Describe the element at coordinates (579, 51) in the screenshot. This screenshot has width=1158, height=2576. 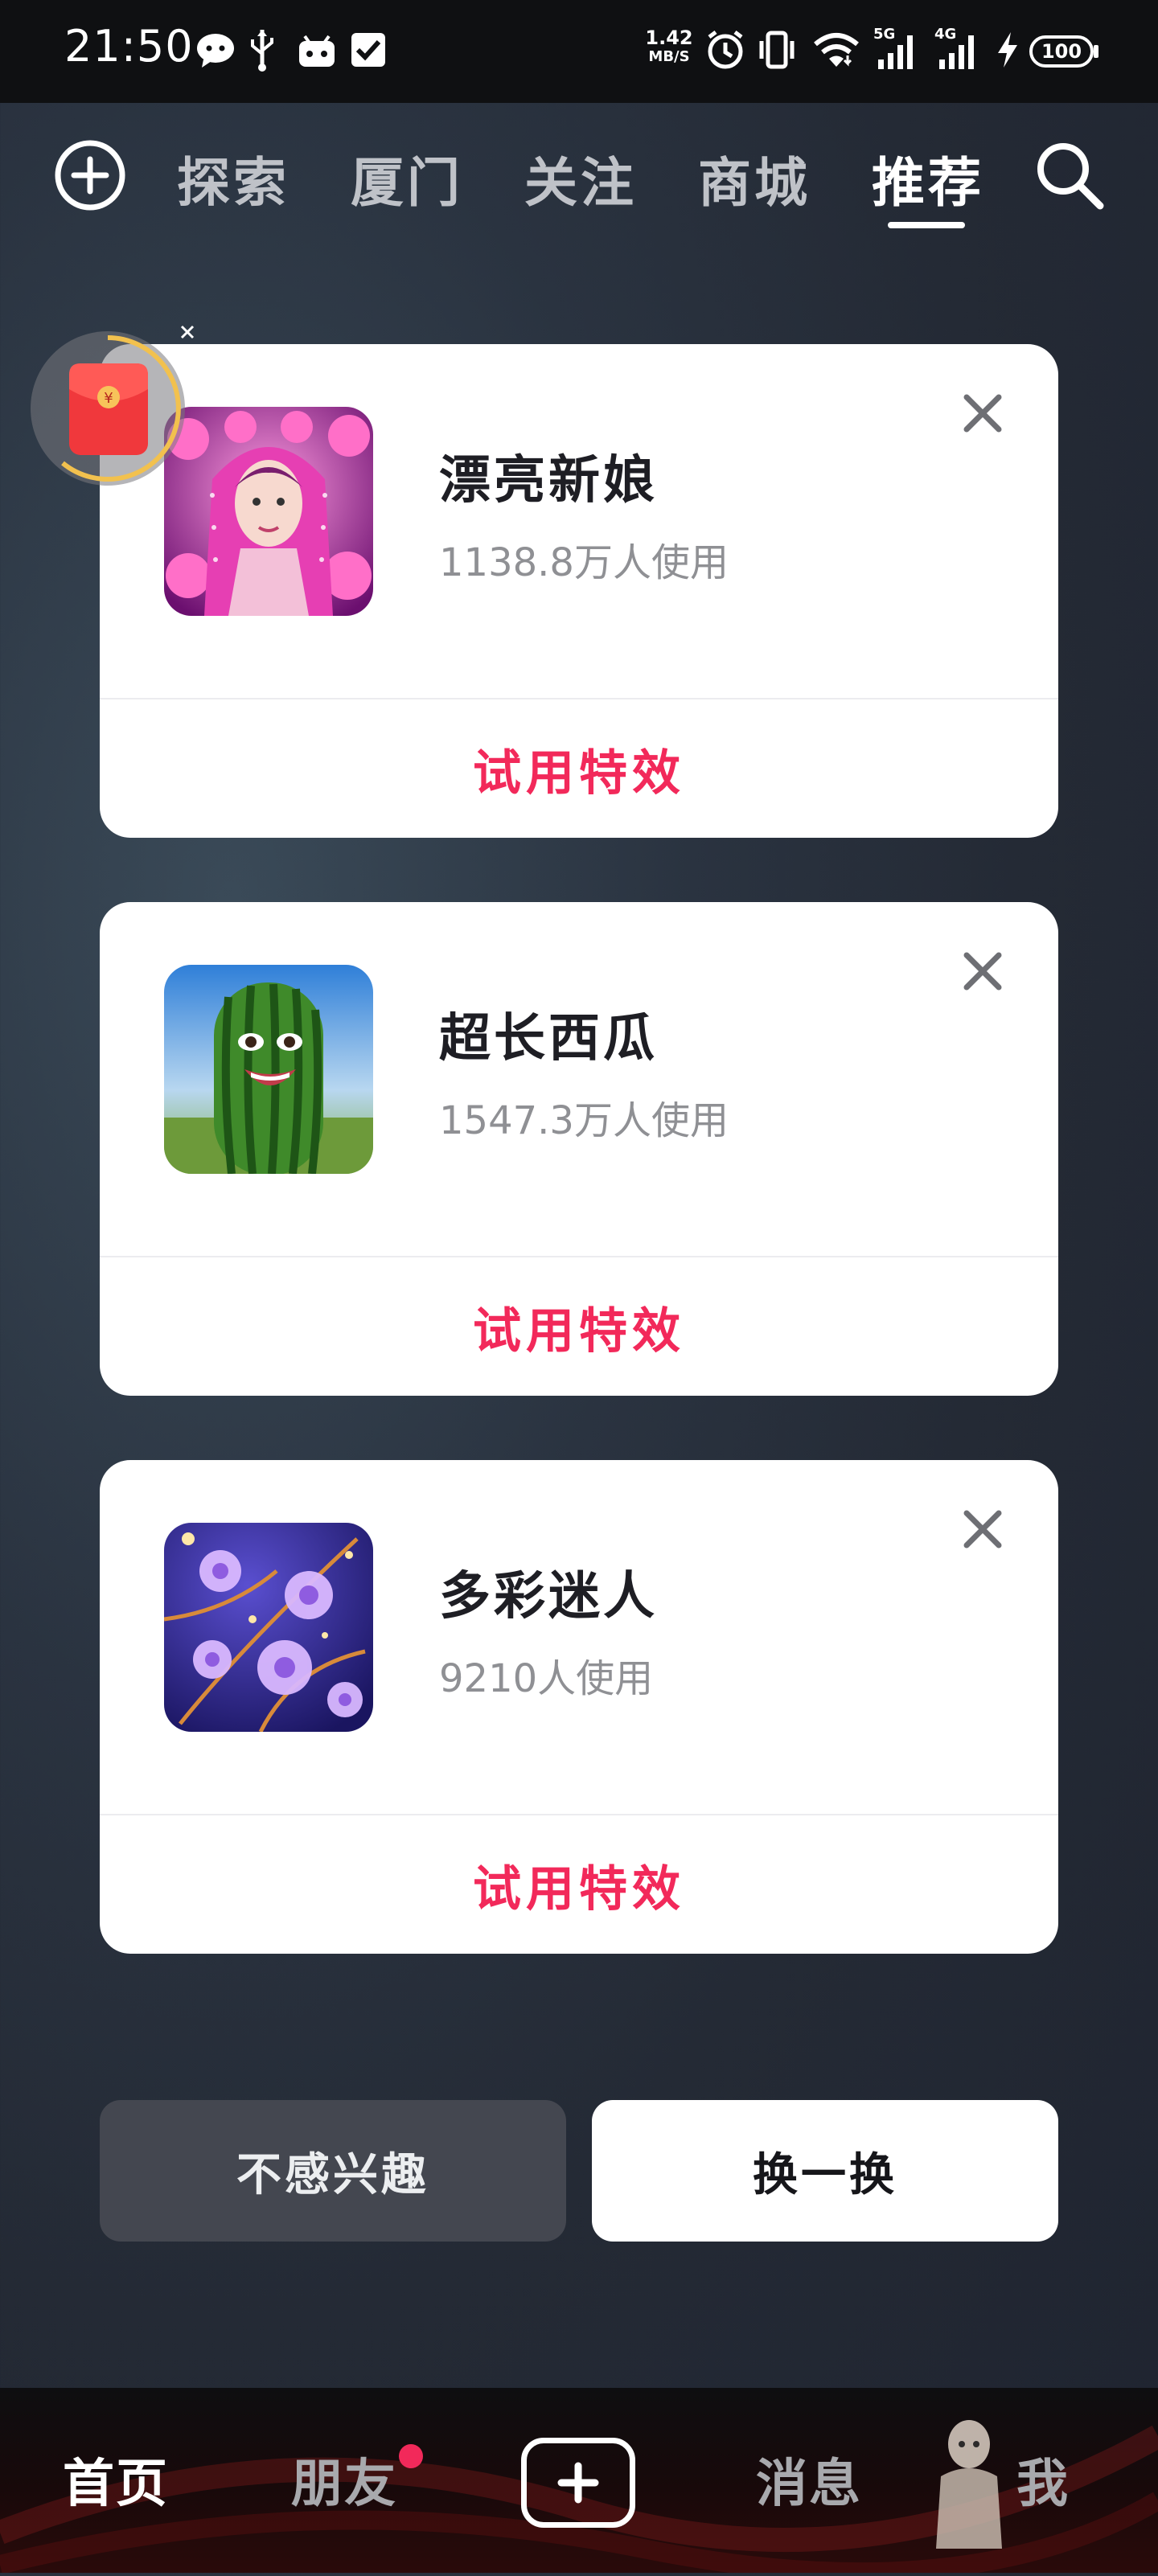
I see `status-bar: 21:50 1.42 MB/S 5G 4G 100` at that location.